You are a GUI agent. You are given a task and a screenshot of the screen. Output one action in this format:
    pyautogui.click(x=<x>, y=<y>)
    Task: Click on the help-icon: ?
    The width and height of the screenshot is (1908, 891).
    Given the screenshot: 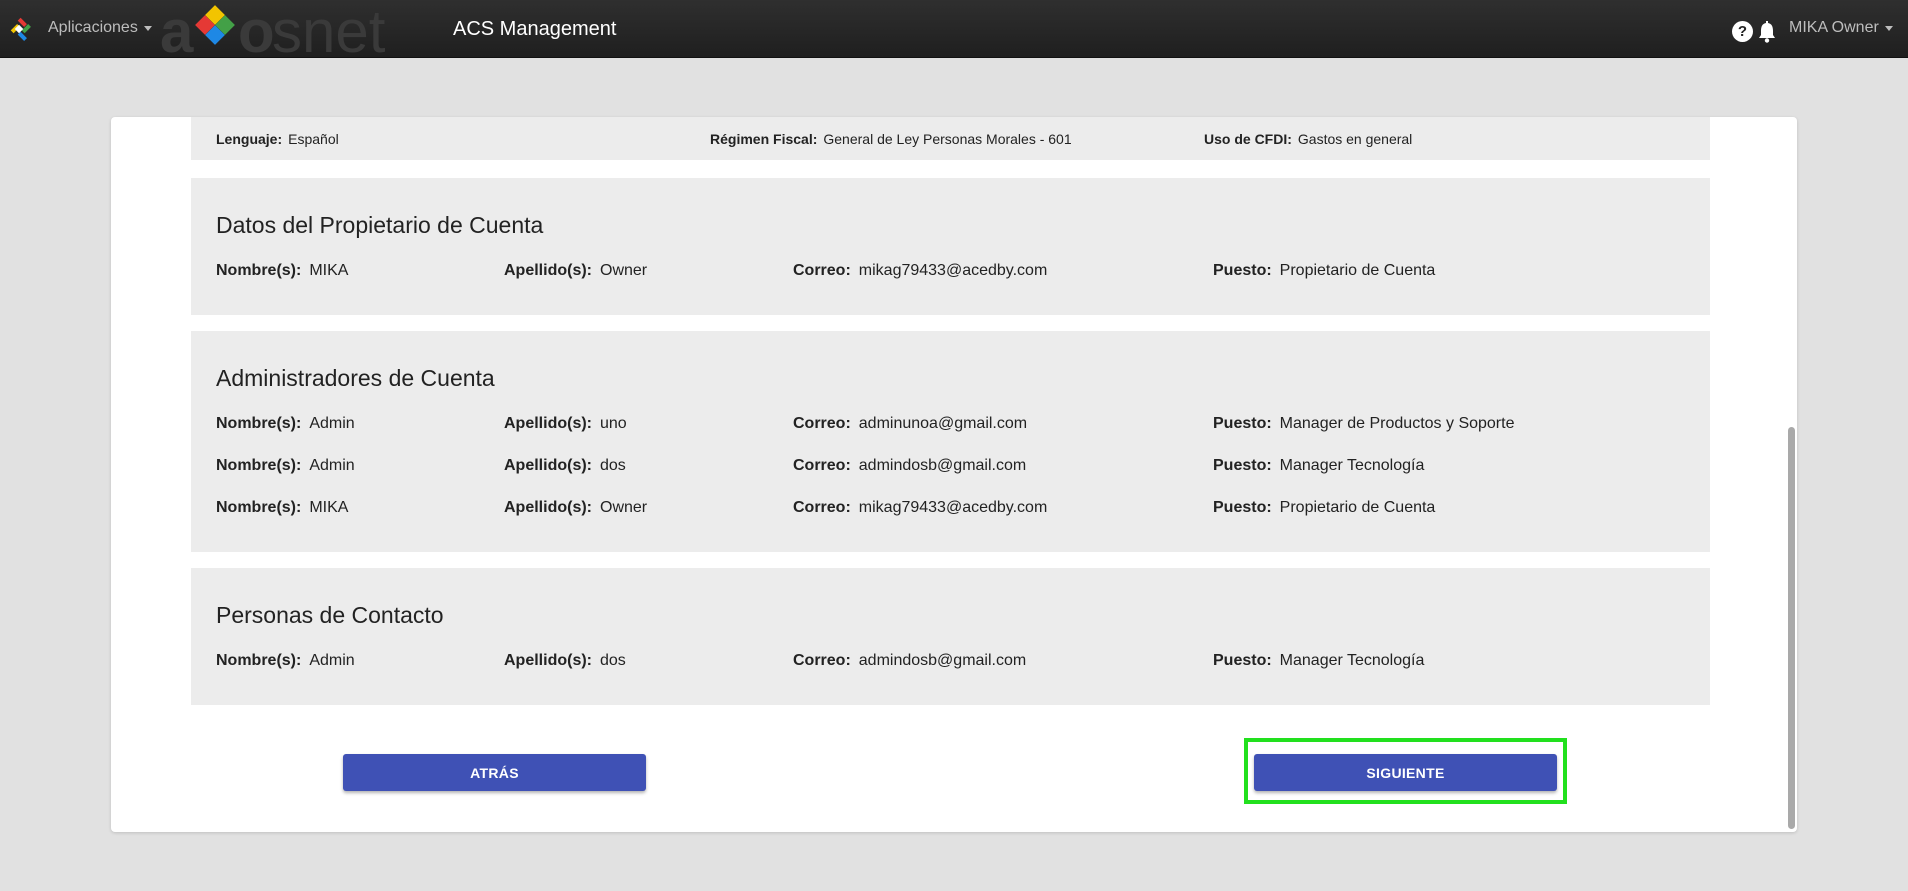 What is the action you would take?
    pyautogui.click(x=1742, y=31)
    